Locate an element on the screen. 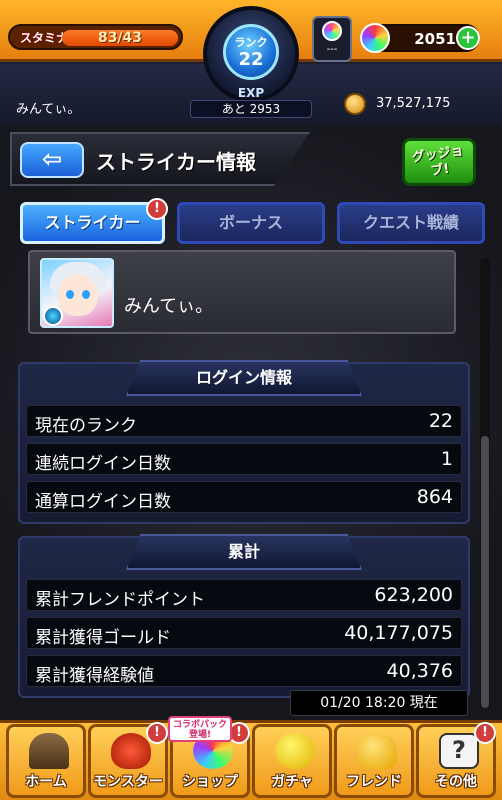  rank-badge: ランク 22 is located at coordinates (251, 52).